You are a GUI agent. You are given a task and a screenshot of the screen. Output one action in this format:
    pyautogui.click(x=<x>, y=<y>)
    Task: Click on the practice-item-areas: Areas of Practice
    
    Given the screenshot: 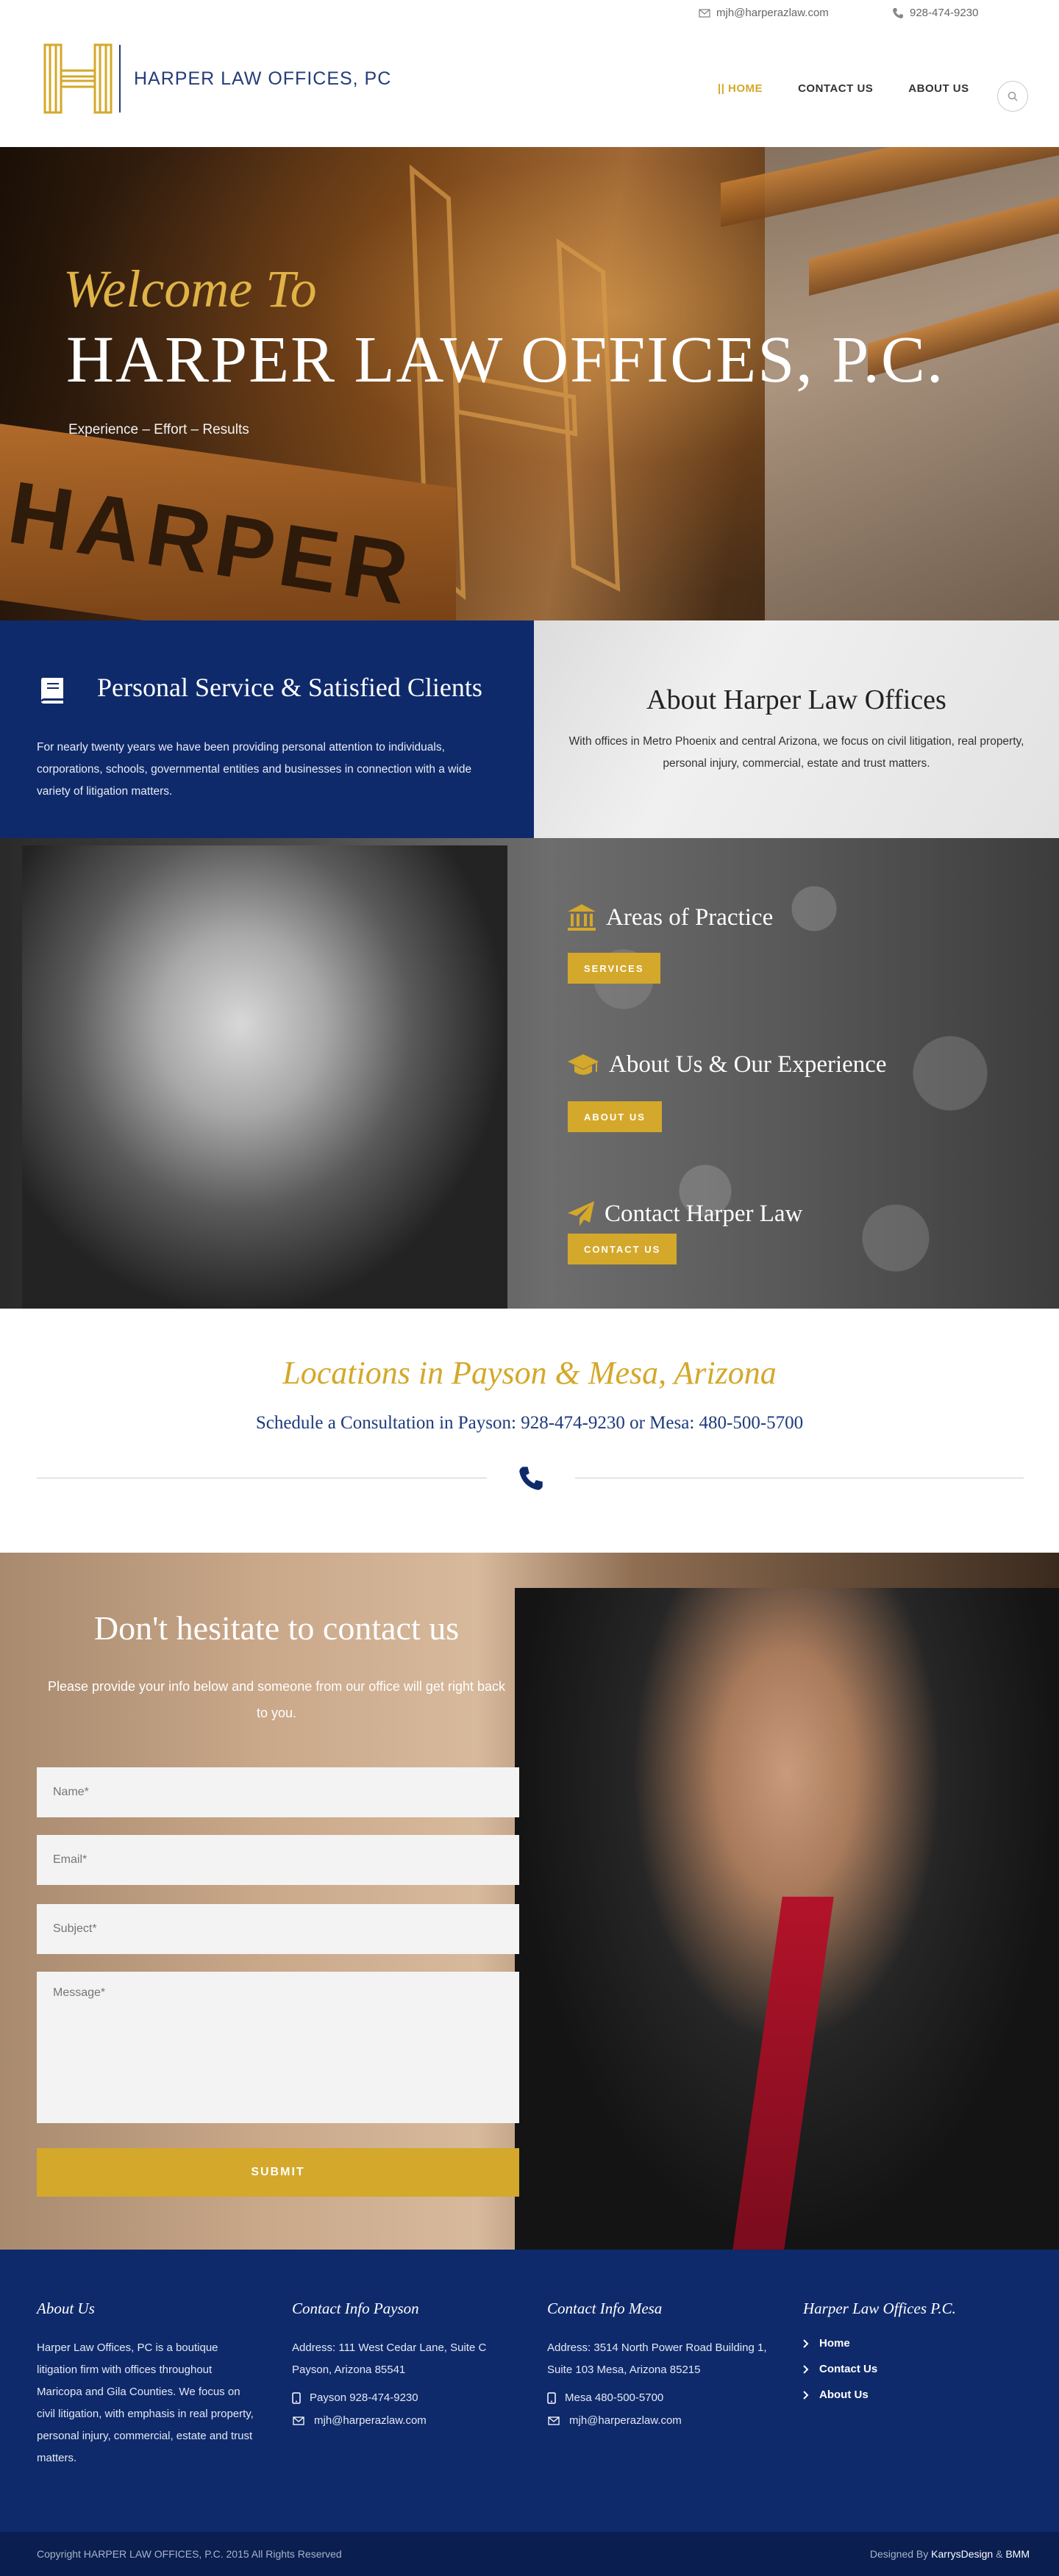 What is the action you would take?
    pyautogui.click(x=670, y=917)
    